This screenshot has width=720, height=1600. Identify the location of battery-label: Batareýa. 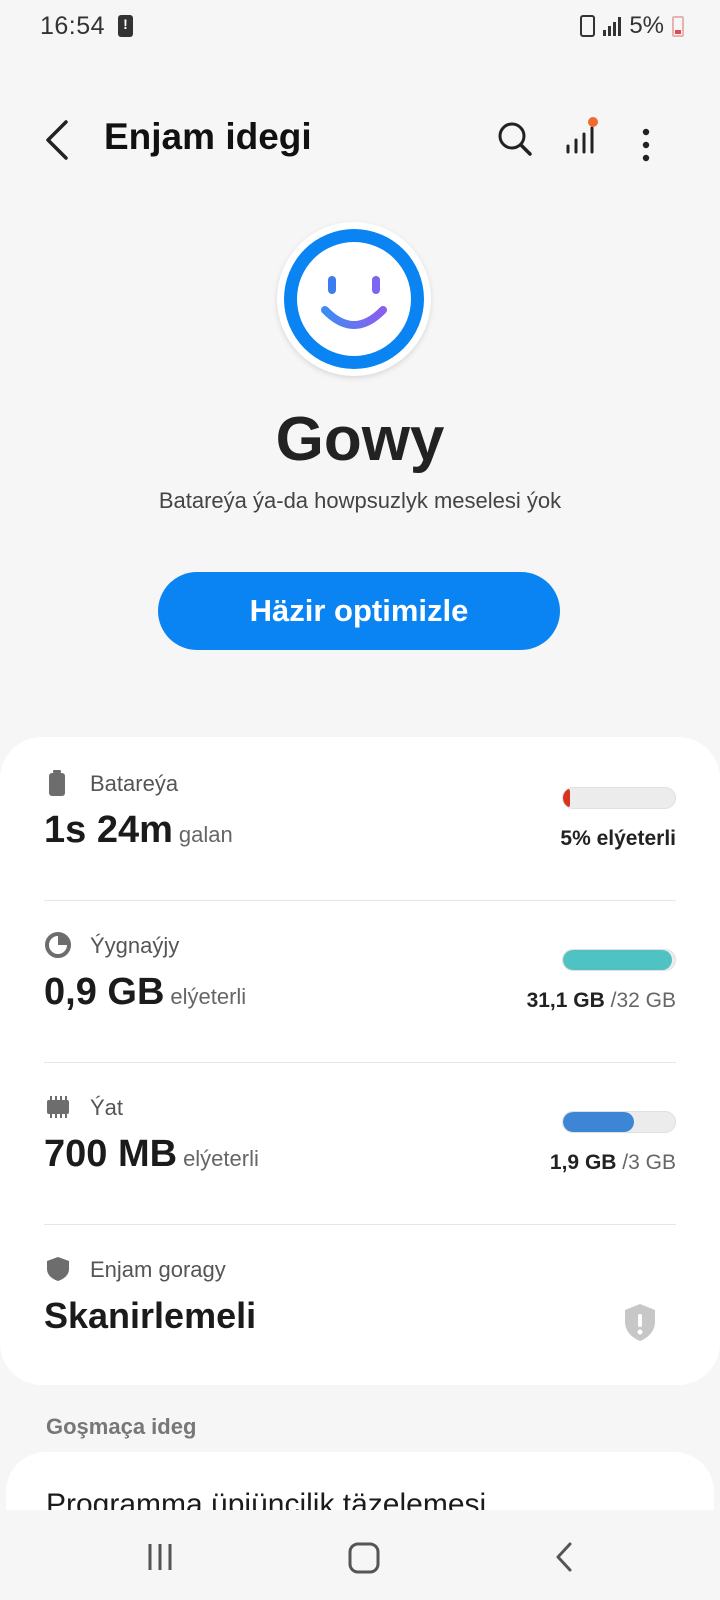
(134, 783).